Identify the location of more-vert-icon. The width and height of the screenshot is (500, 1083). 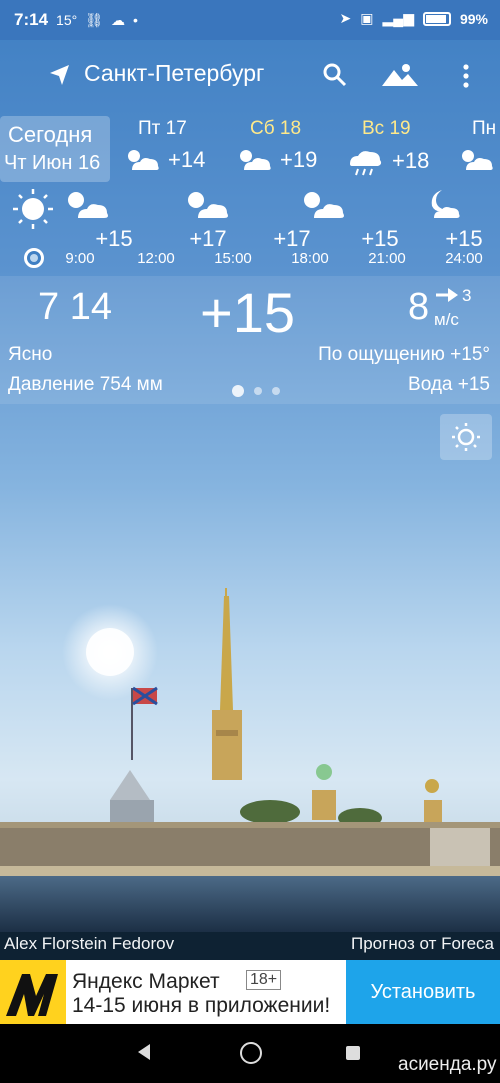
(466, 76).